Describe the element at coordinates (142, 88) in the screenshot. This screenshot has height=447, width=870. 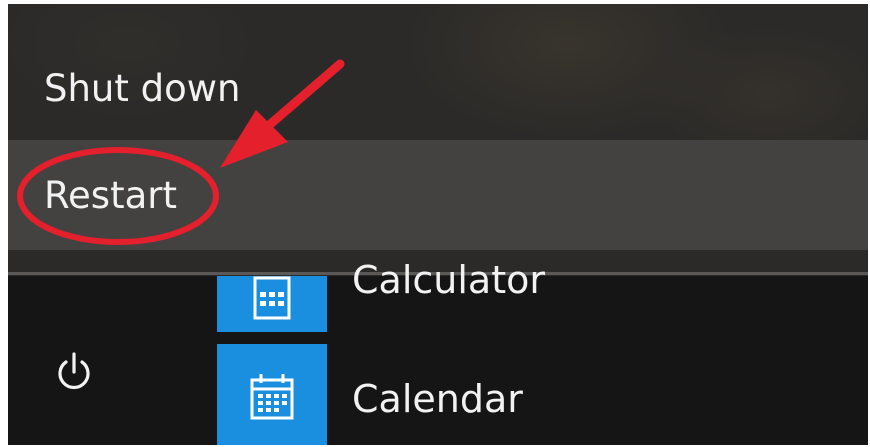
I see `shut-down-label: Shut down` at that location.